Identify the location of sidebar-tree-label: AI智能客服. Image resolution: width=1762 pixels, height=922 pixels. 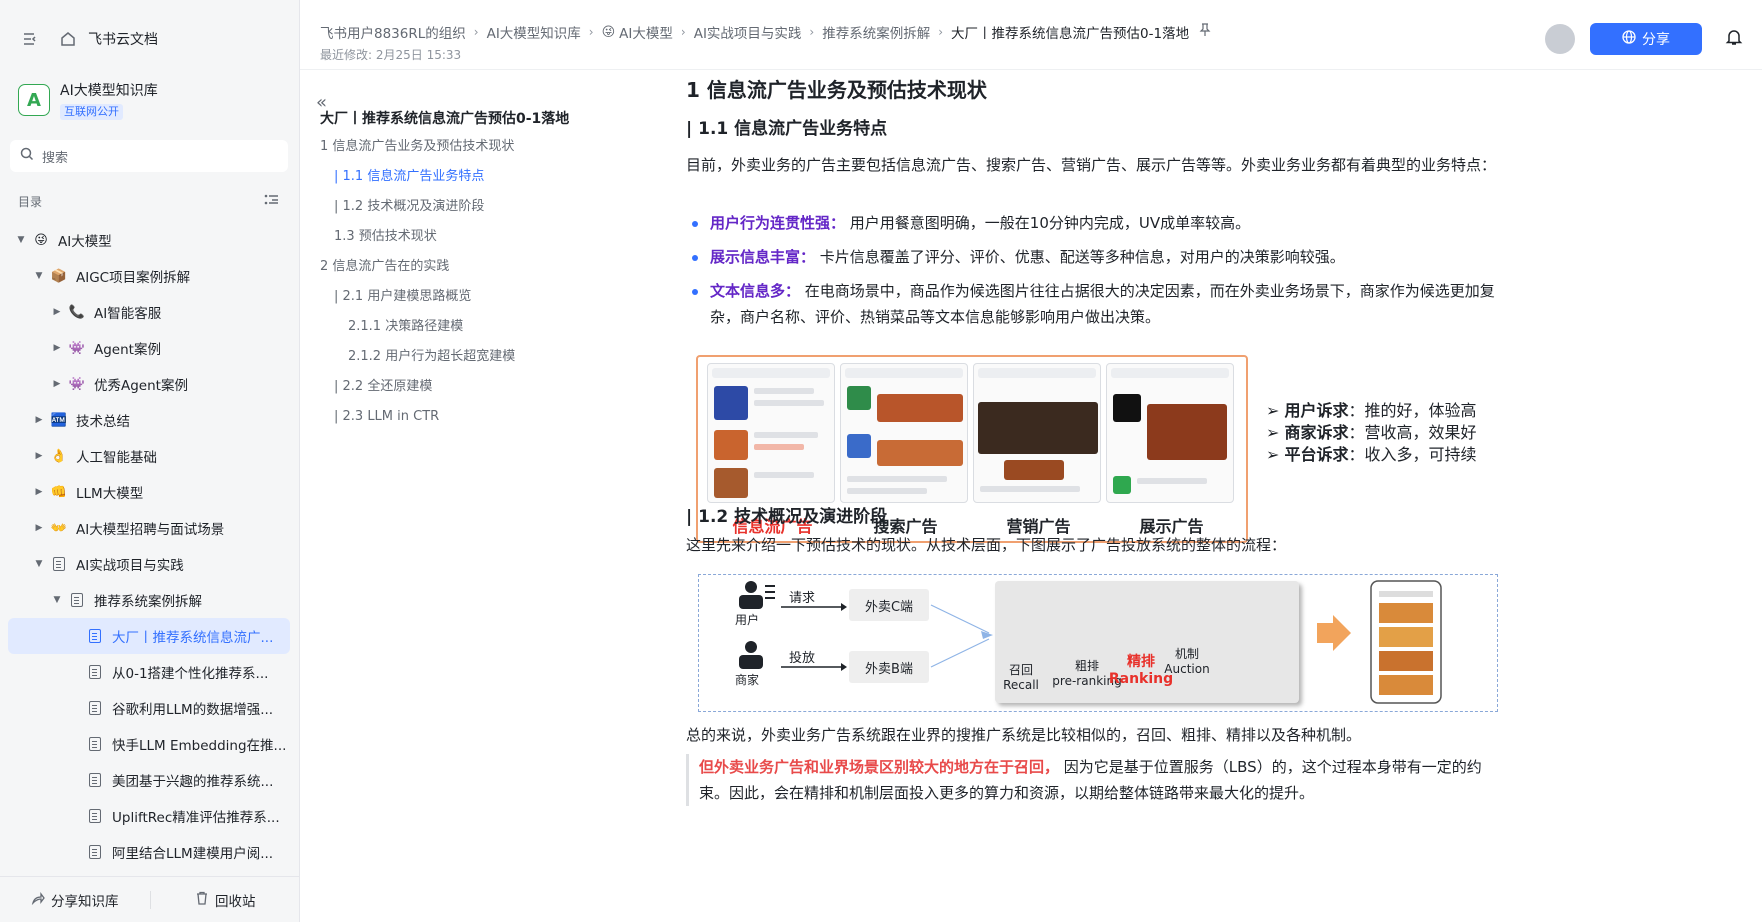
(128, 314).